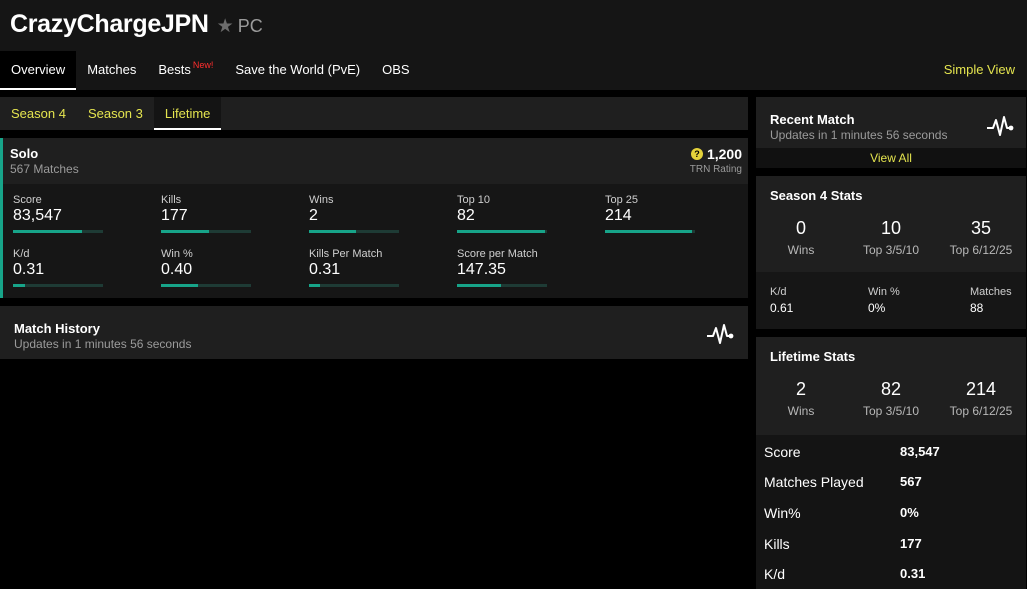 Image resolution: width=1027 pixels, height=589 pixels. Describe the element at coordinates (777, 544) in the screenshot. I see `lifetime-row-label: Kills` at that location.